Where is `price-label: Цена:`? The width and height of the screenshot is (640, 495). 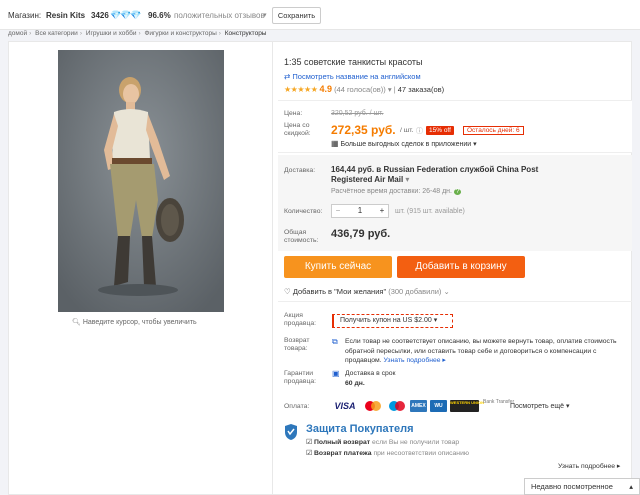 price-label: Цена: is located at coordinates (293, 113).